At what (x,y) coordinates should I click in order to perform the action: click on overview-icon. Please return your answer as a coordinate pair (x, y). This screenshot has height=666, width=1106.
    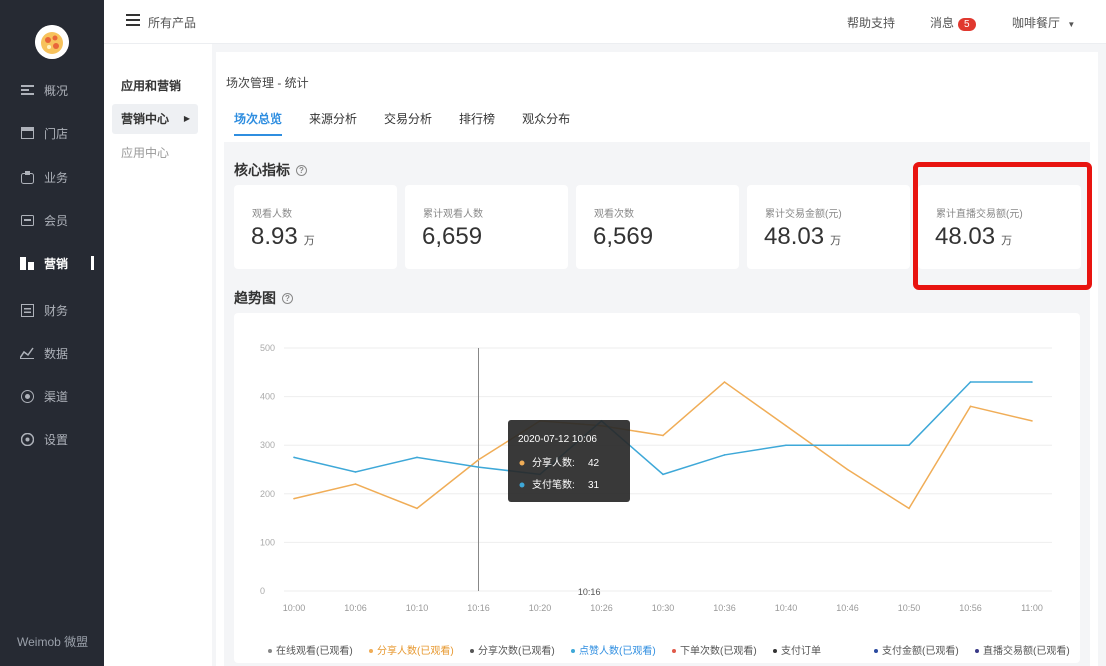
    Looking at the image, I should click on (27, 90).